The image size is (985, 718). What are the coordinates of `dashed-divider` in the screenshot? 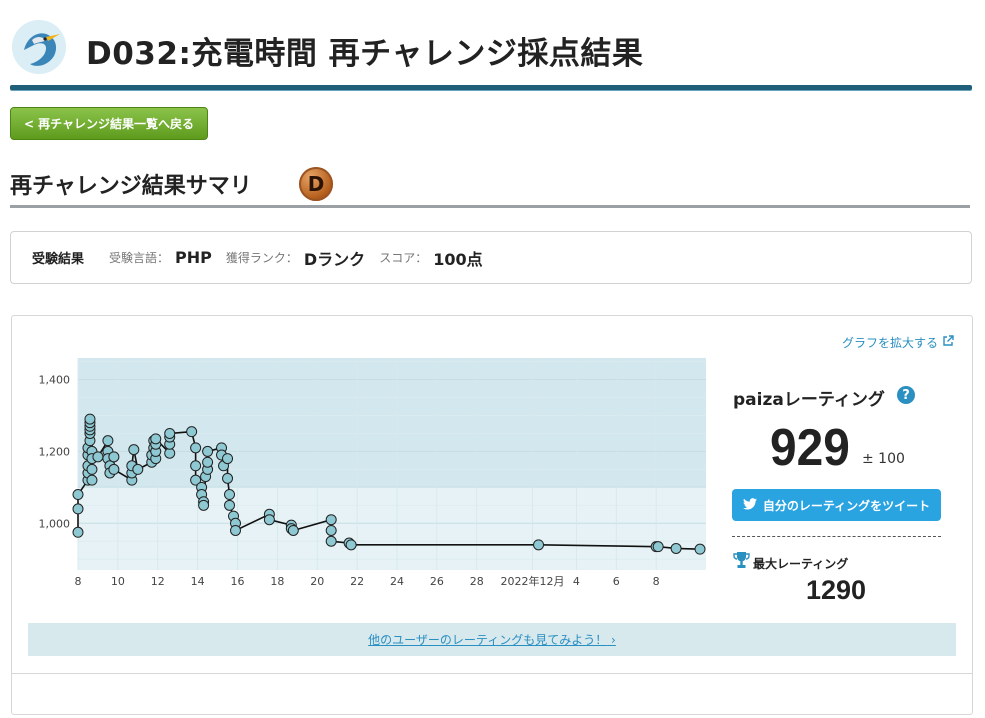 It's located at (836, 536).